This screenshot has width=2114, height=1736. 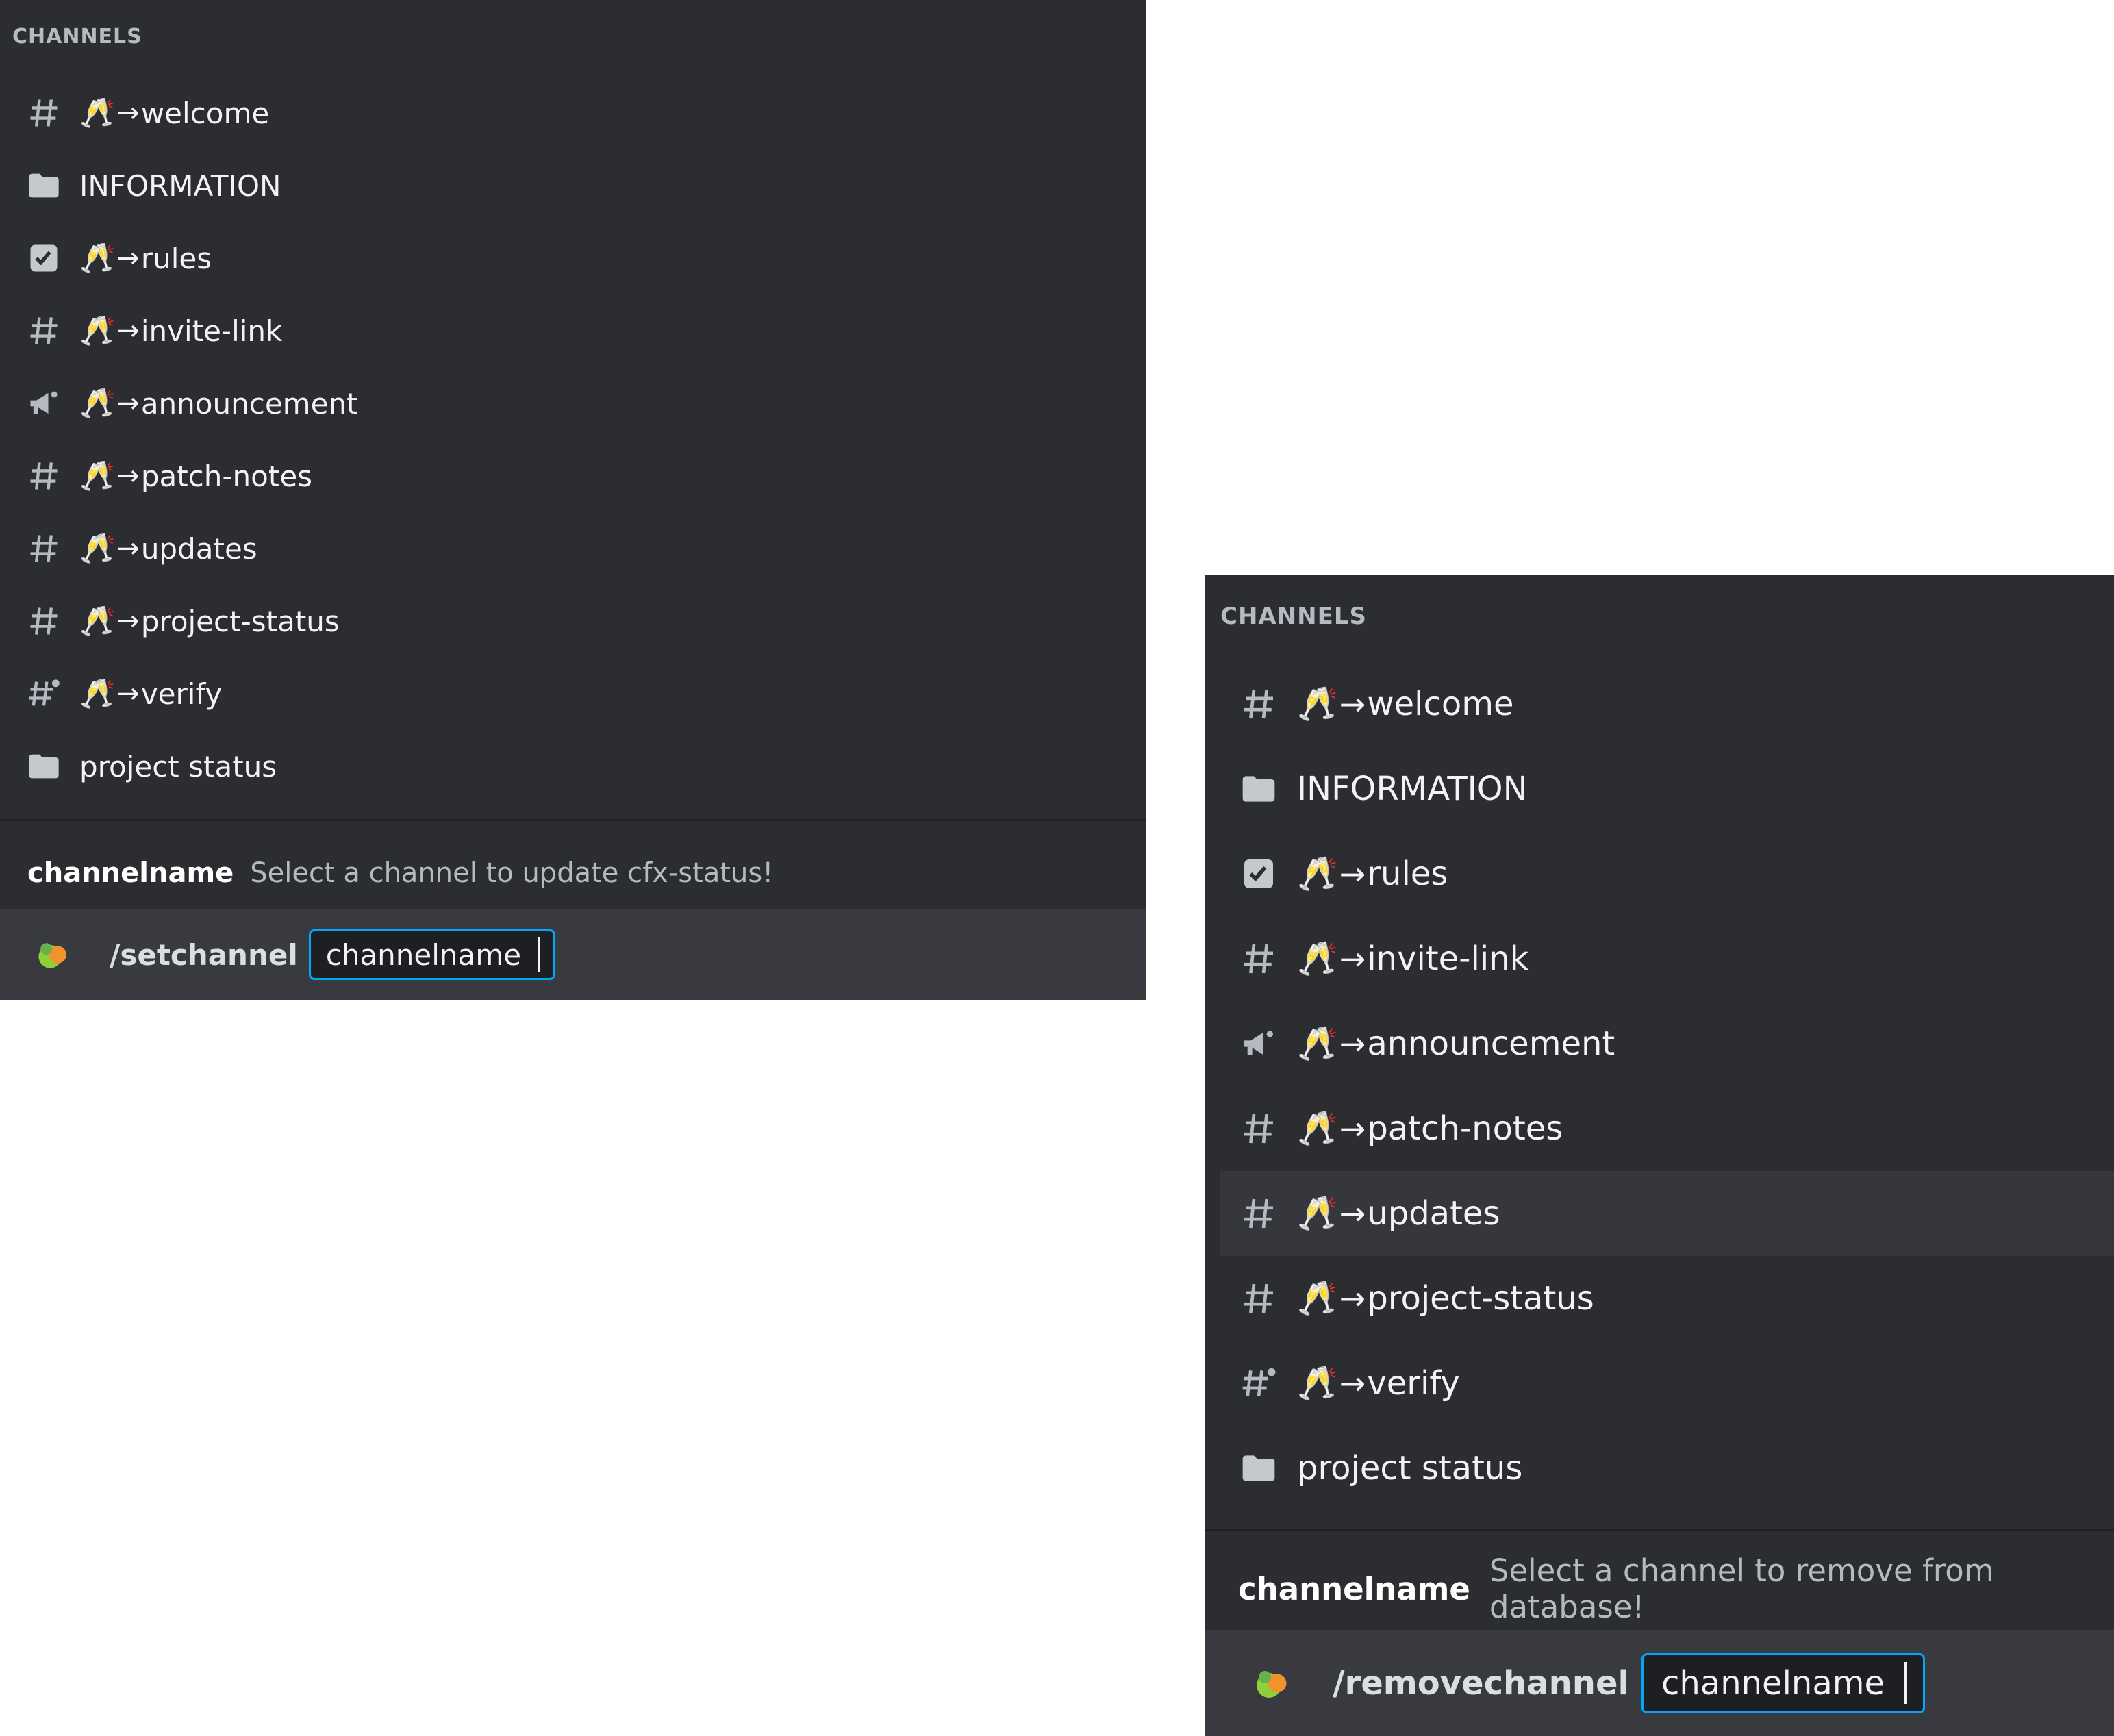 I want to click on locked-hash-icon, so click(x=1259, y=1383).